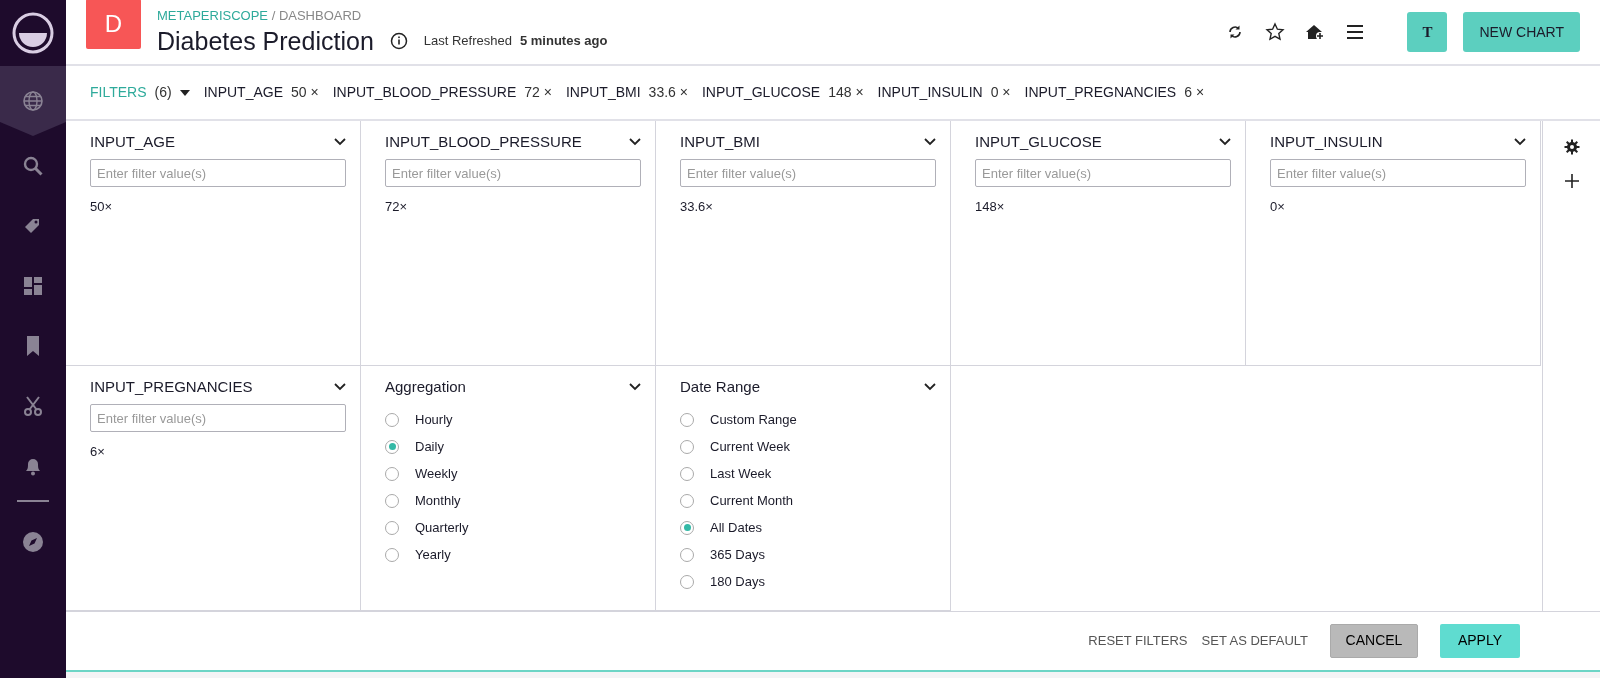 The height and width of the screenshot is (678, 1600). What do you see at coordinates (761, 92) in the screenshot?
I see `filter-chip-name: INPUT_GLUCOSE` at bounding box center [761, 92].